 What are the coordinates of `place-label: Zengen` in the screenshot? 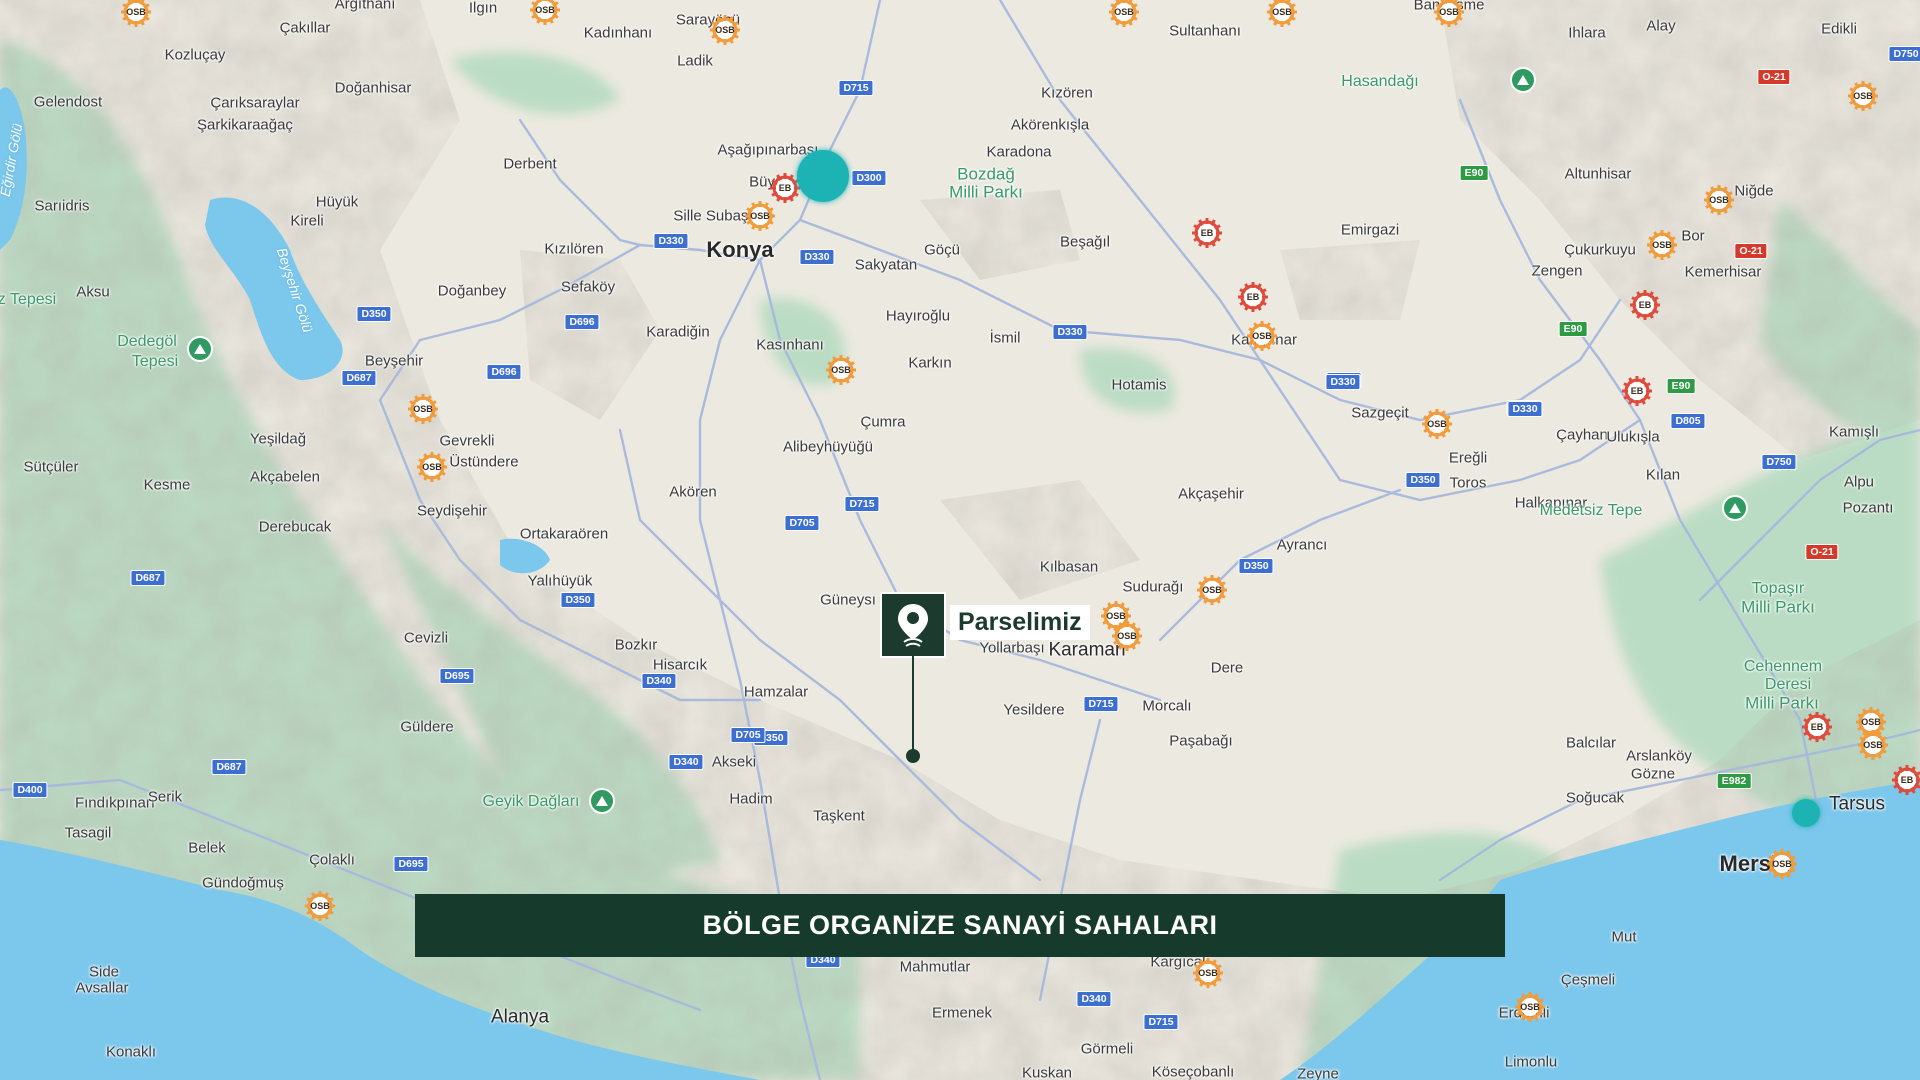 It's located at (1557, 271).